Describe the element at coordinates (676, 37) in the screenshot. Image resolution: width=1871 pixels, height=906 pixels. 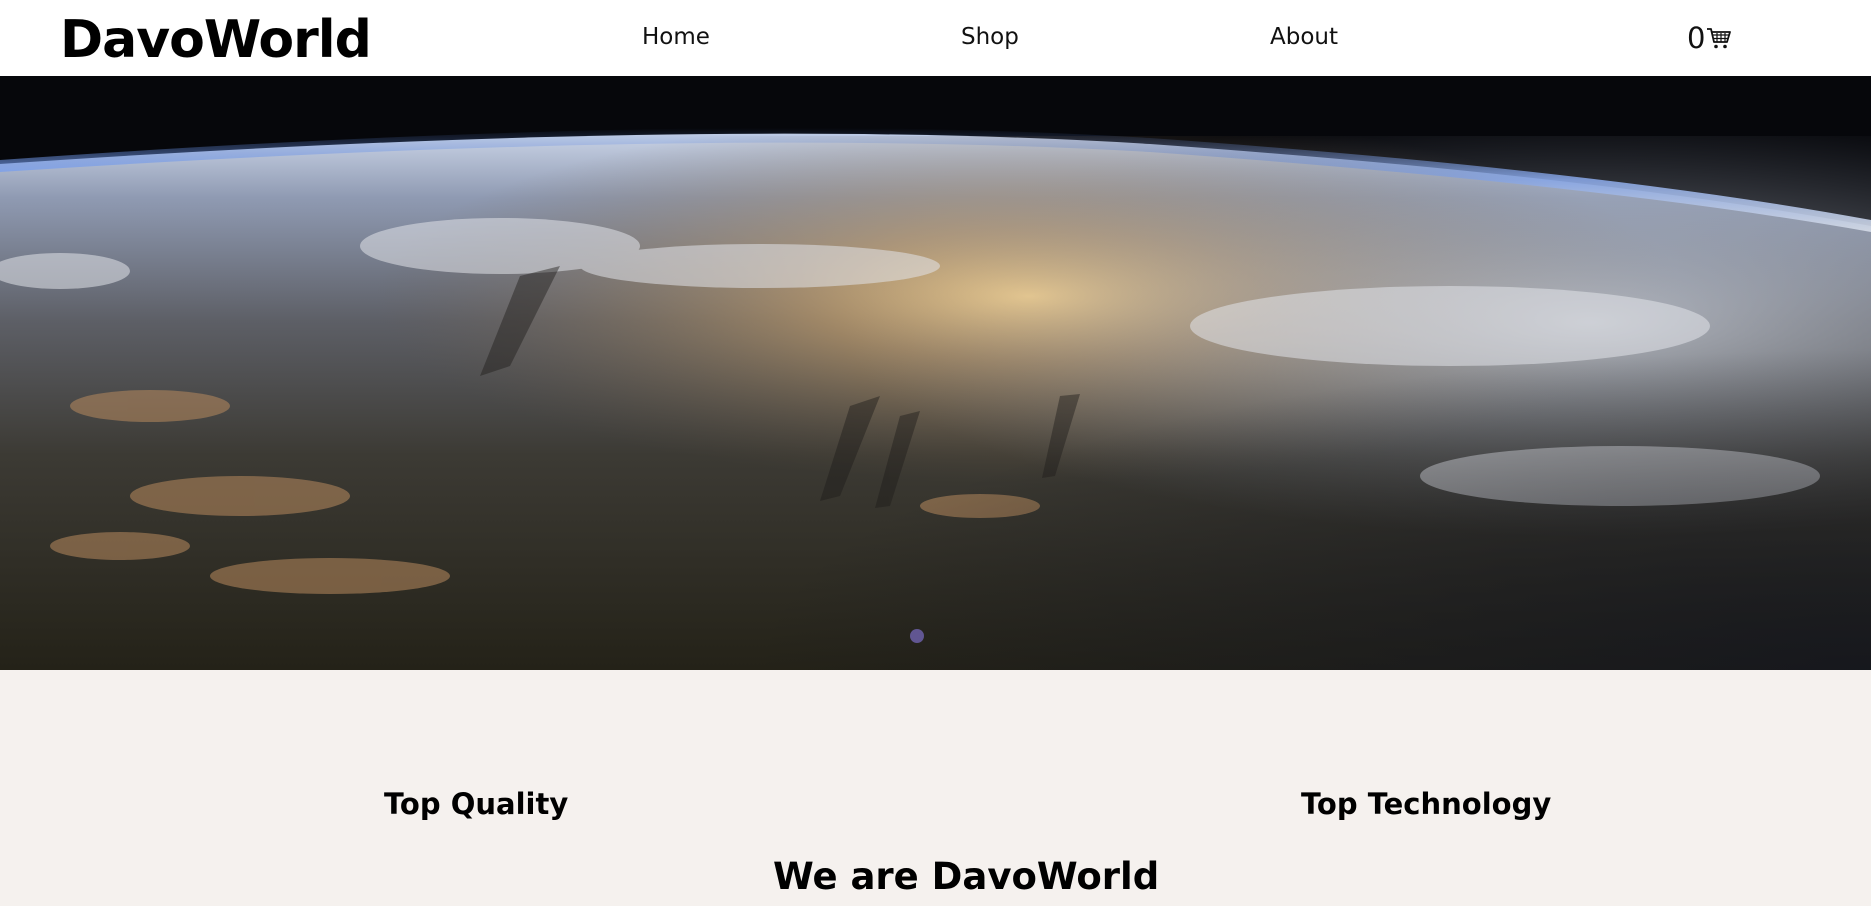
I see `nav-link-home: Home` at that location.